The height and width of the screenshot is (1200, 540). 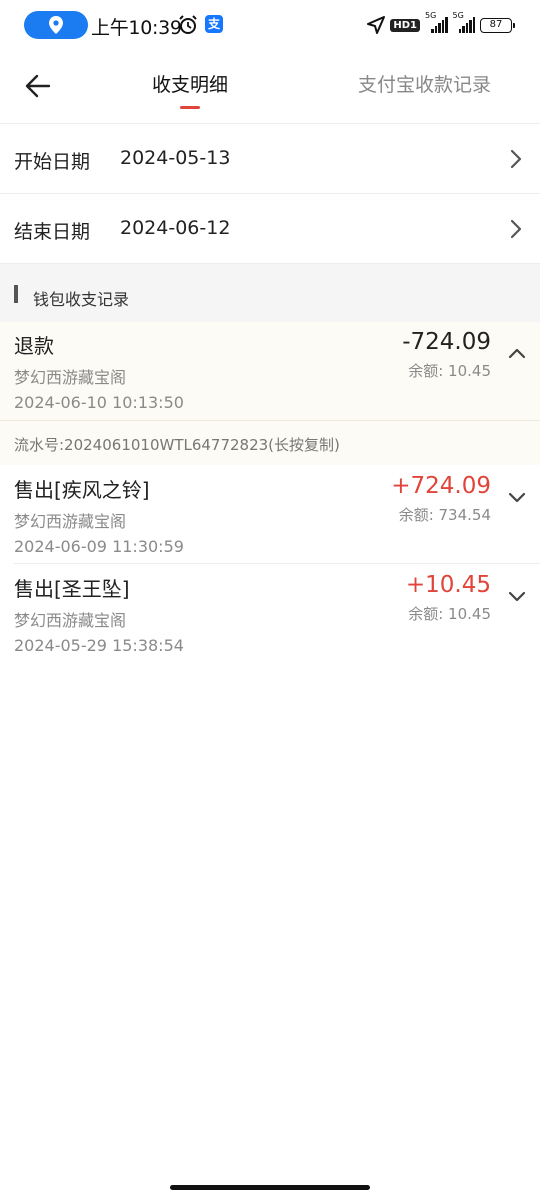 I want to click on section-marker, so click(x=16, y=294).